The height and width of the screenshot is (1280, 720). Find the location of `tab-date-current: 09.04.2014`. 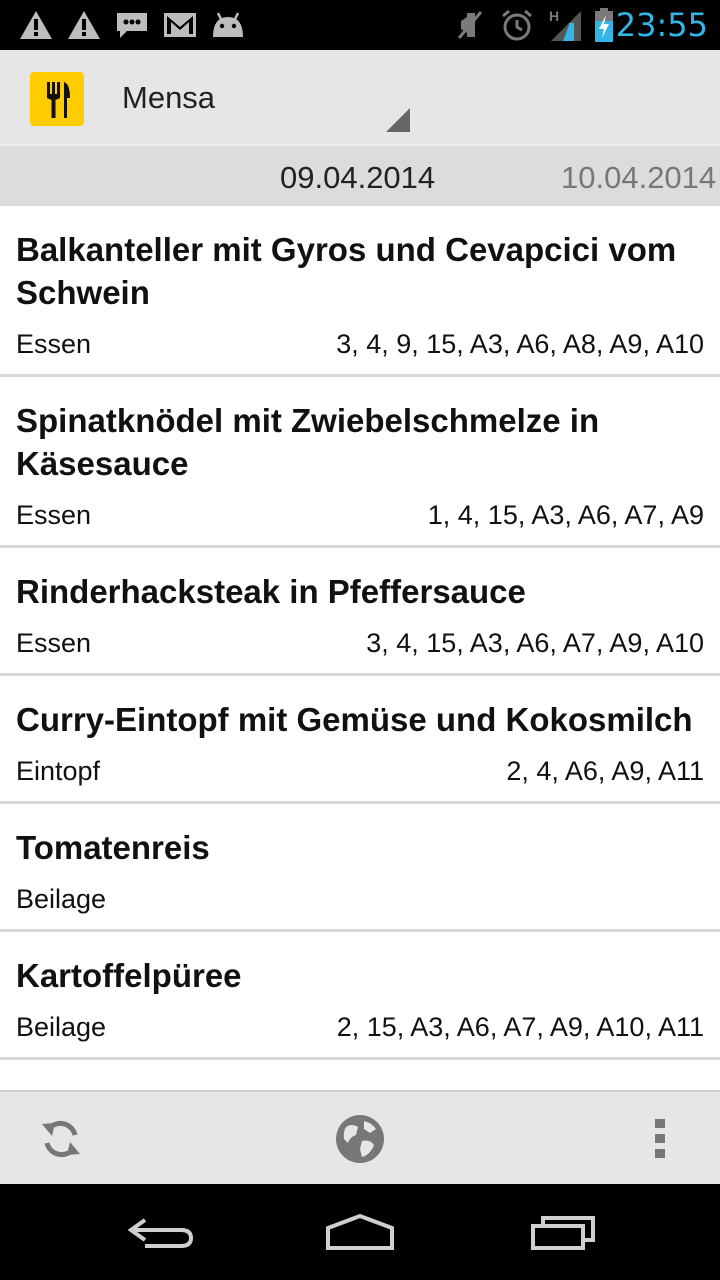

tab-date-current: 09.04.2014 is located at coordinates (357, 178).